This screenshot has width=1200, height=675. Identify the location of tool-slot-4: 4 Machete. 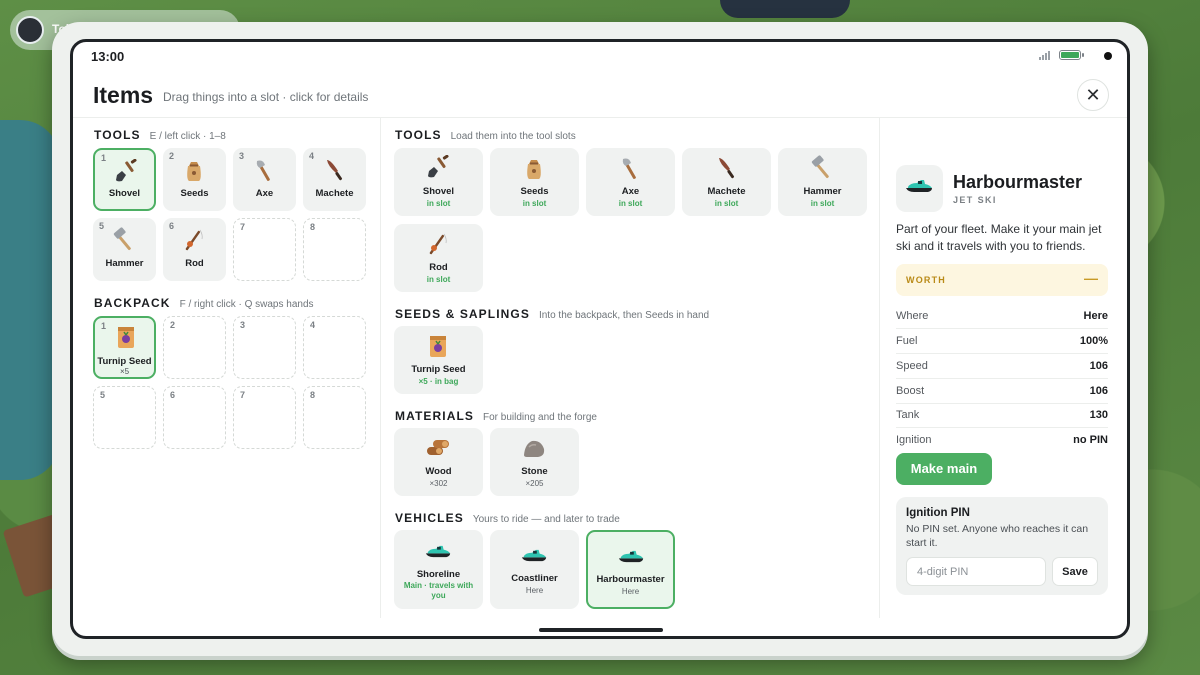
(334, 179).